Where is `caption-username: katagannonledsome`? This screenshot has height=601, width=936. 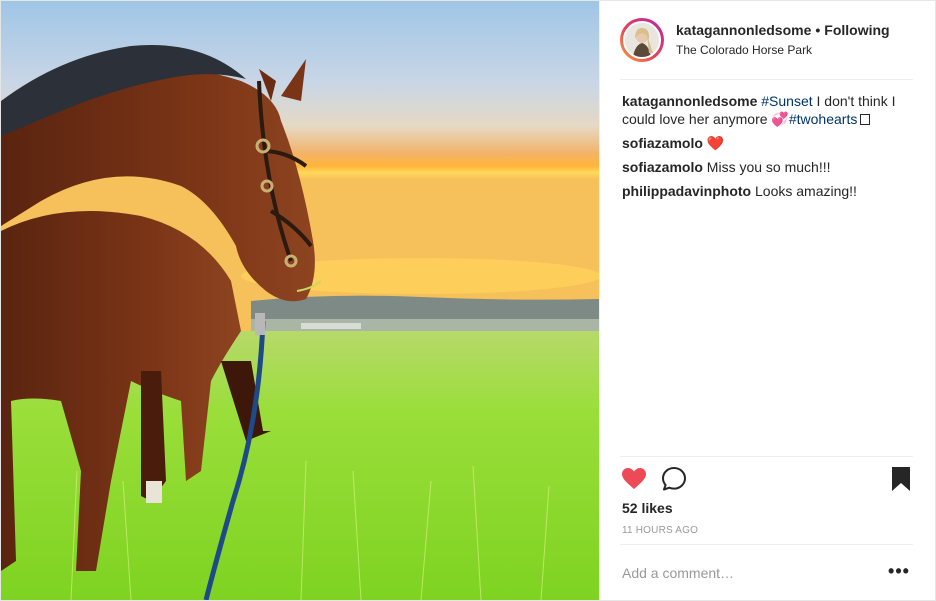 caption-username: katagannonledsome is located at coordinates (689, 101).